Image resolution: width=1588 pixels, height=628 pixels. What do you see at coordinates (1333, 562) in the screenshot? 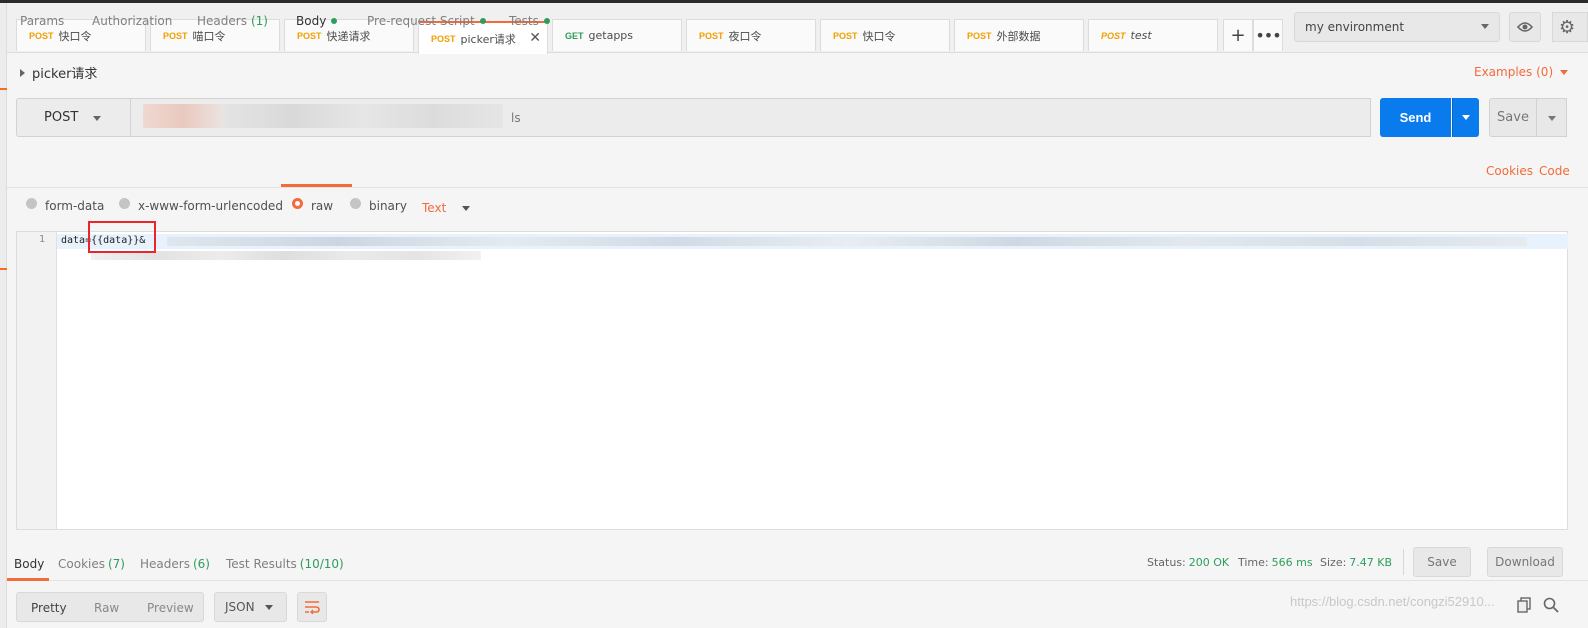
I see `size-label: Size:` at bounding box center [1333, 562].